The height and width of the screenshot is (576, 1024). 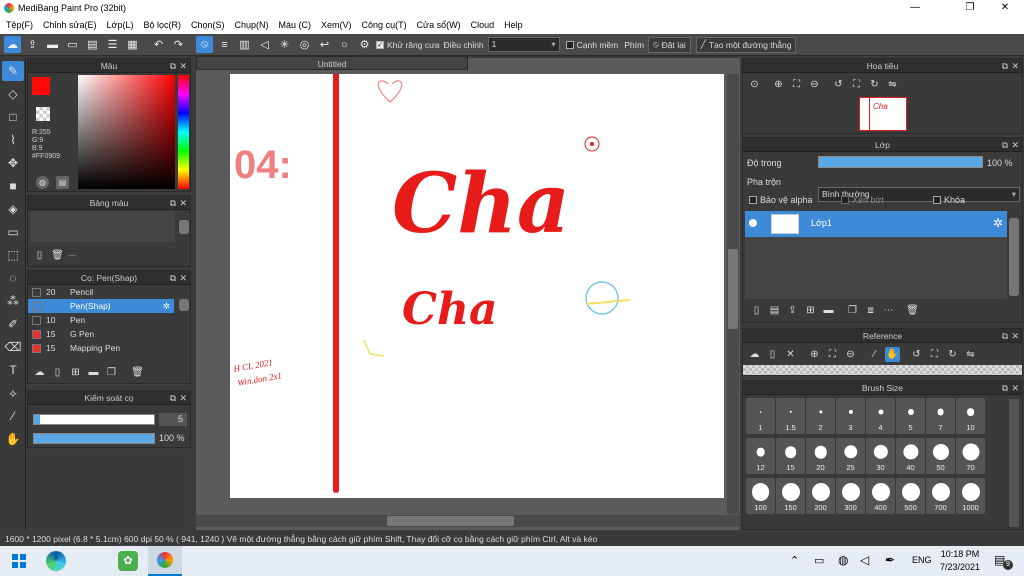 What do you see at coordinates (120, 25) in the screenshot?
I see `menu-layer: Lớp(L)` at bounding box center [120, 25].